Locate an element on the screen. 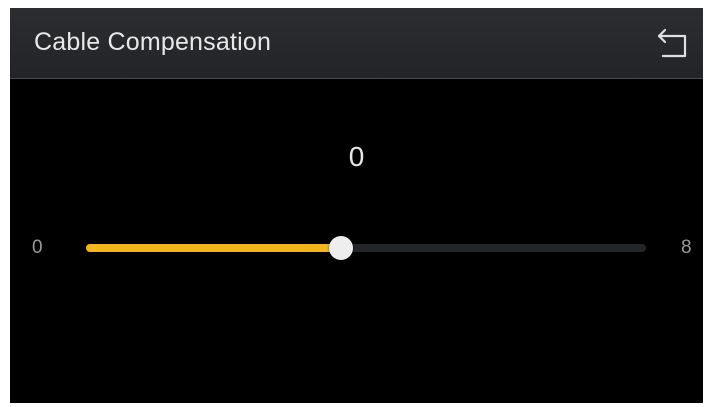 This screenshot has height=407, width=707. back-button is located at coordinates (673, 43).